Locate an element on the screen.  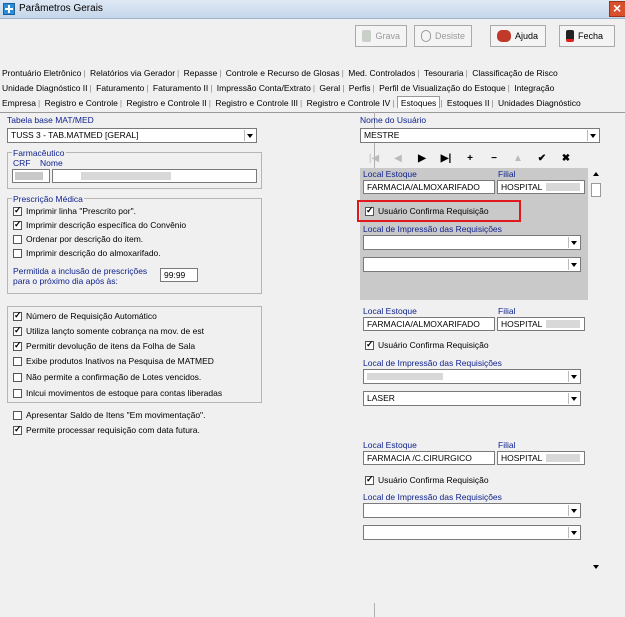
post-record-icon: ✔ is located at coordinates (542, 158).